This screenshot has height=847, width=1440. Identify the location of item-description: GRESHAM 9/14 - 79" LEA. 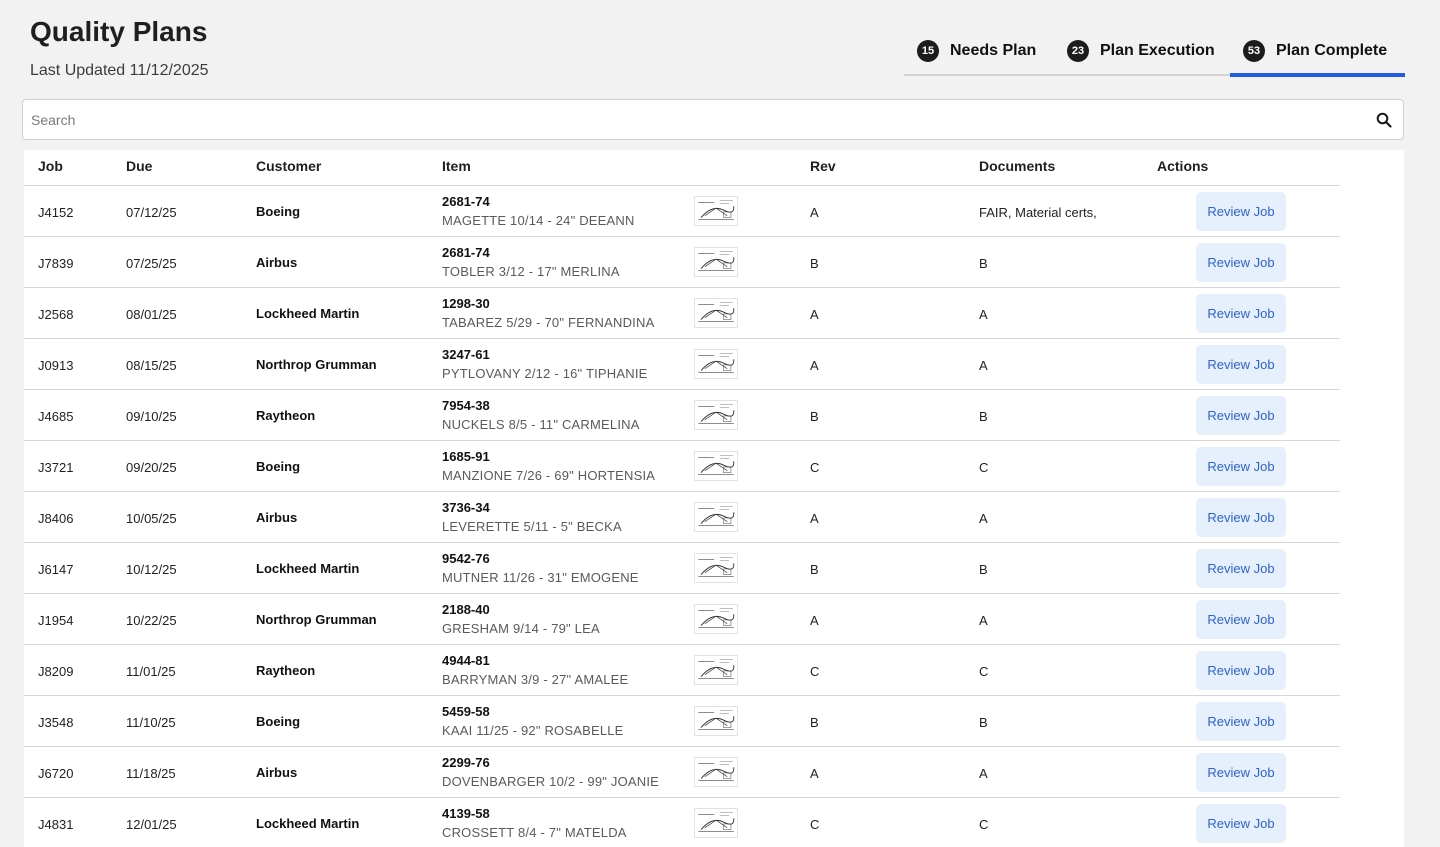
(521, 628).